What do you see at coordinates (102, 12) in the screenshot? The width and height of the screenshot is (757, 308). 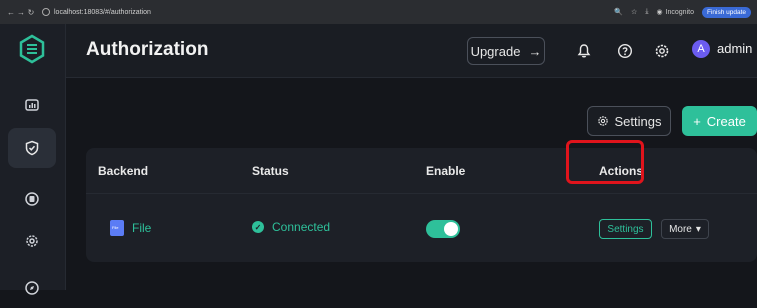 I see `url-text: localhost:18083/#/authorization` at bounding box center [102, 12].